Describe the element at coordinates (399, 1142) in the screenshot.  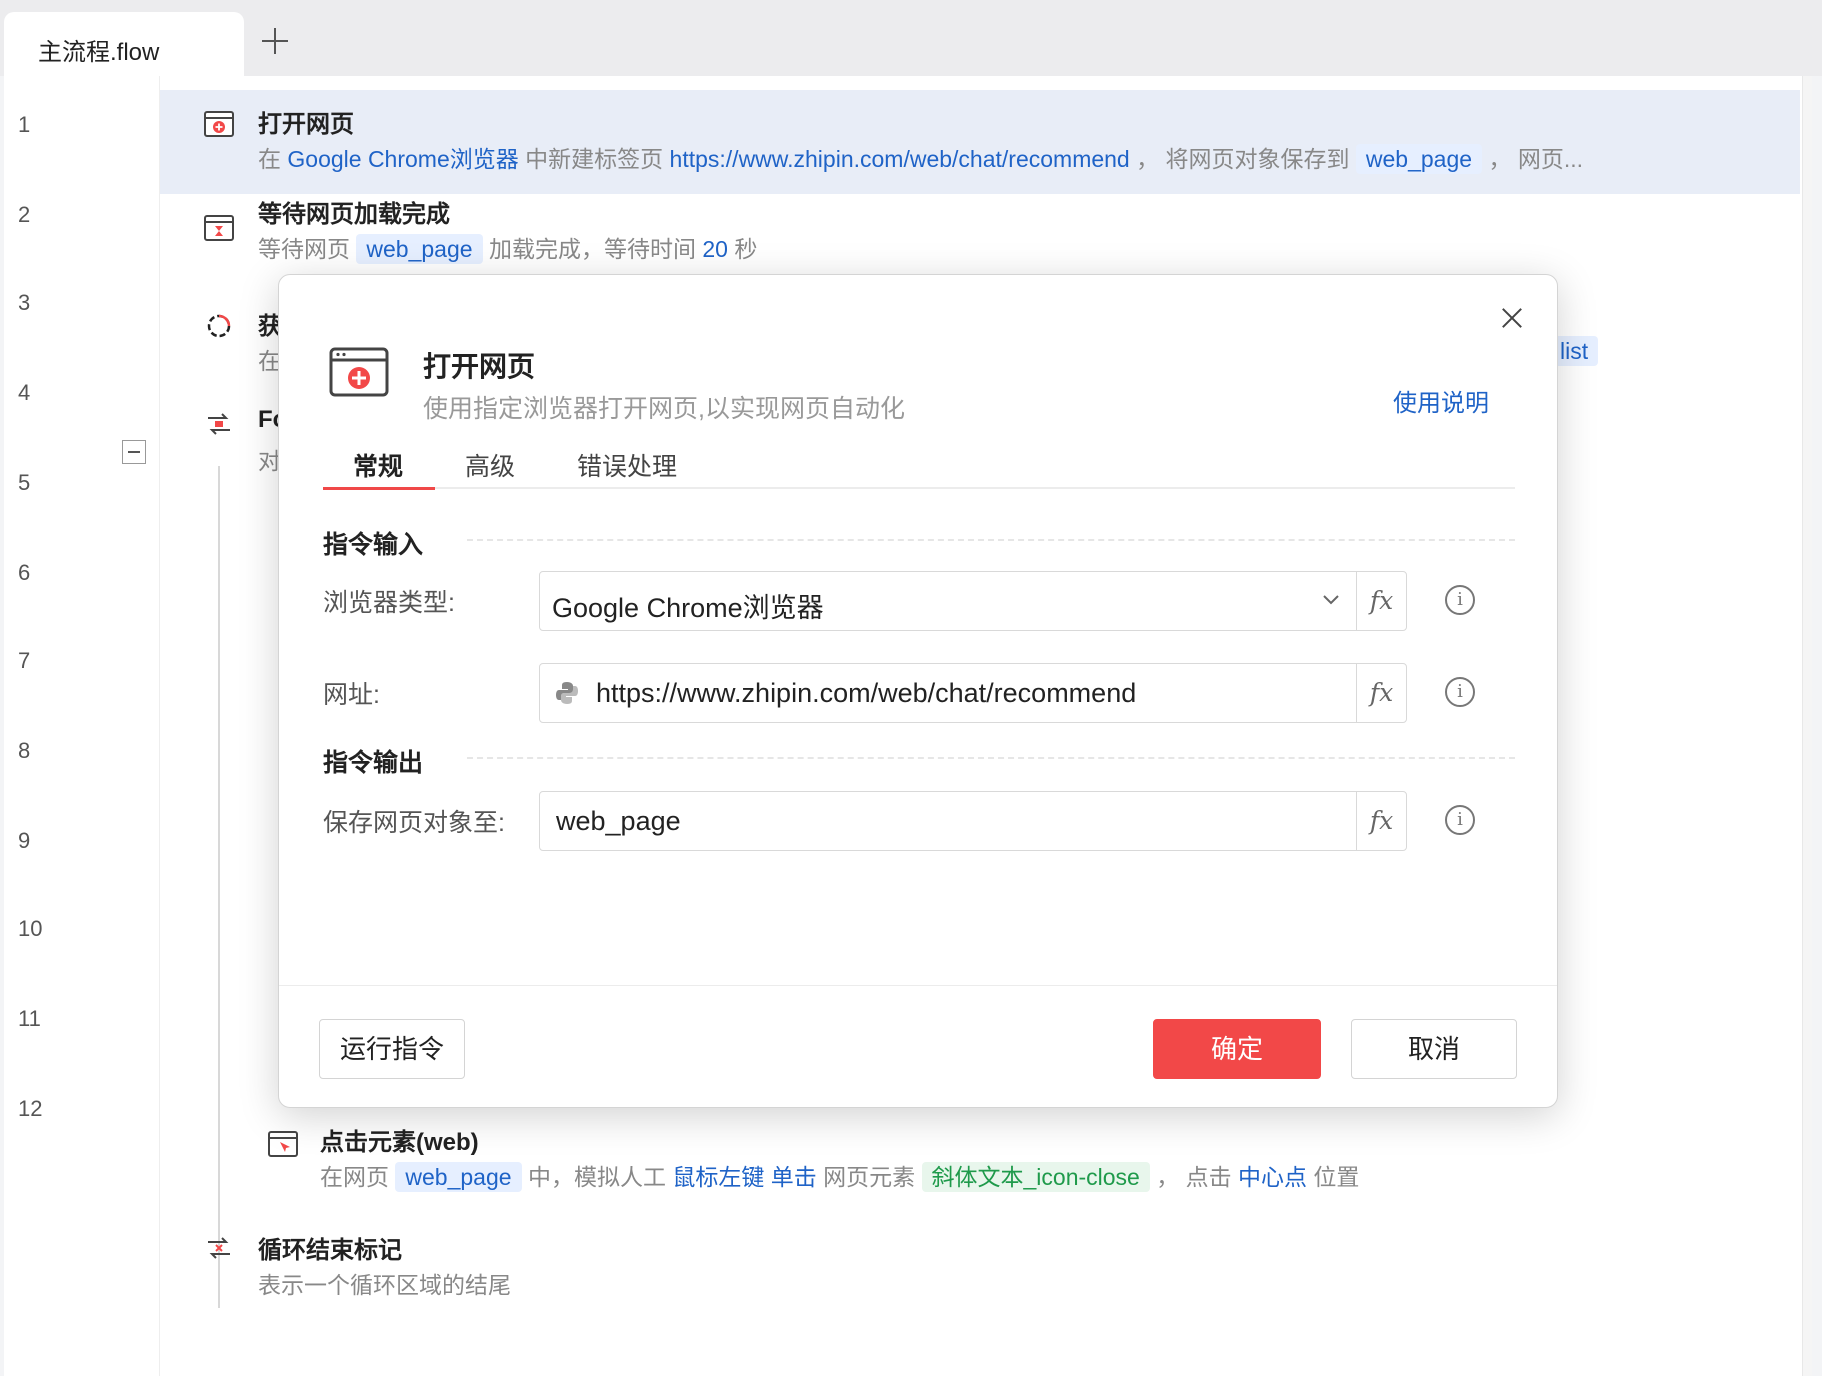
I see `step-title: 点击元素(web)` at that location.